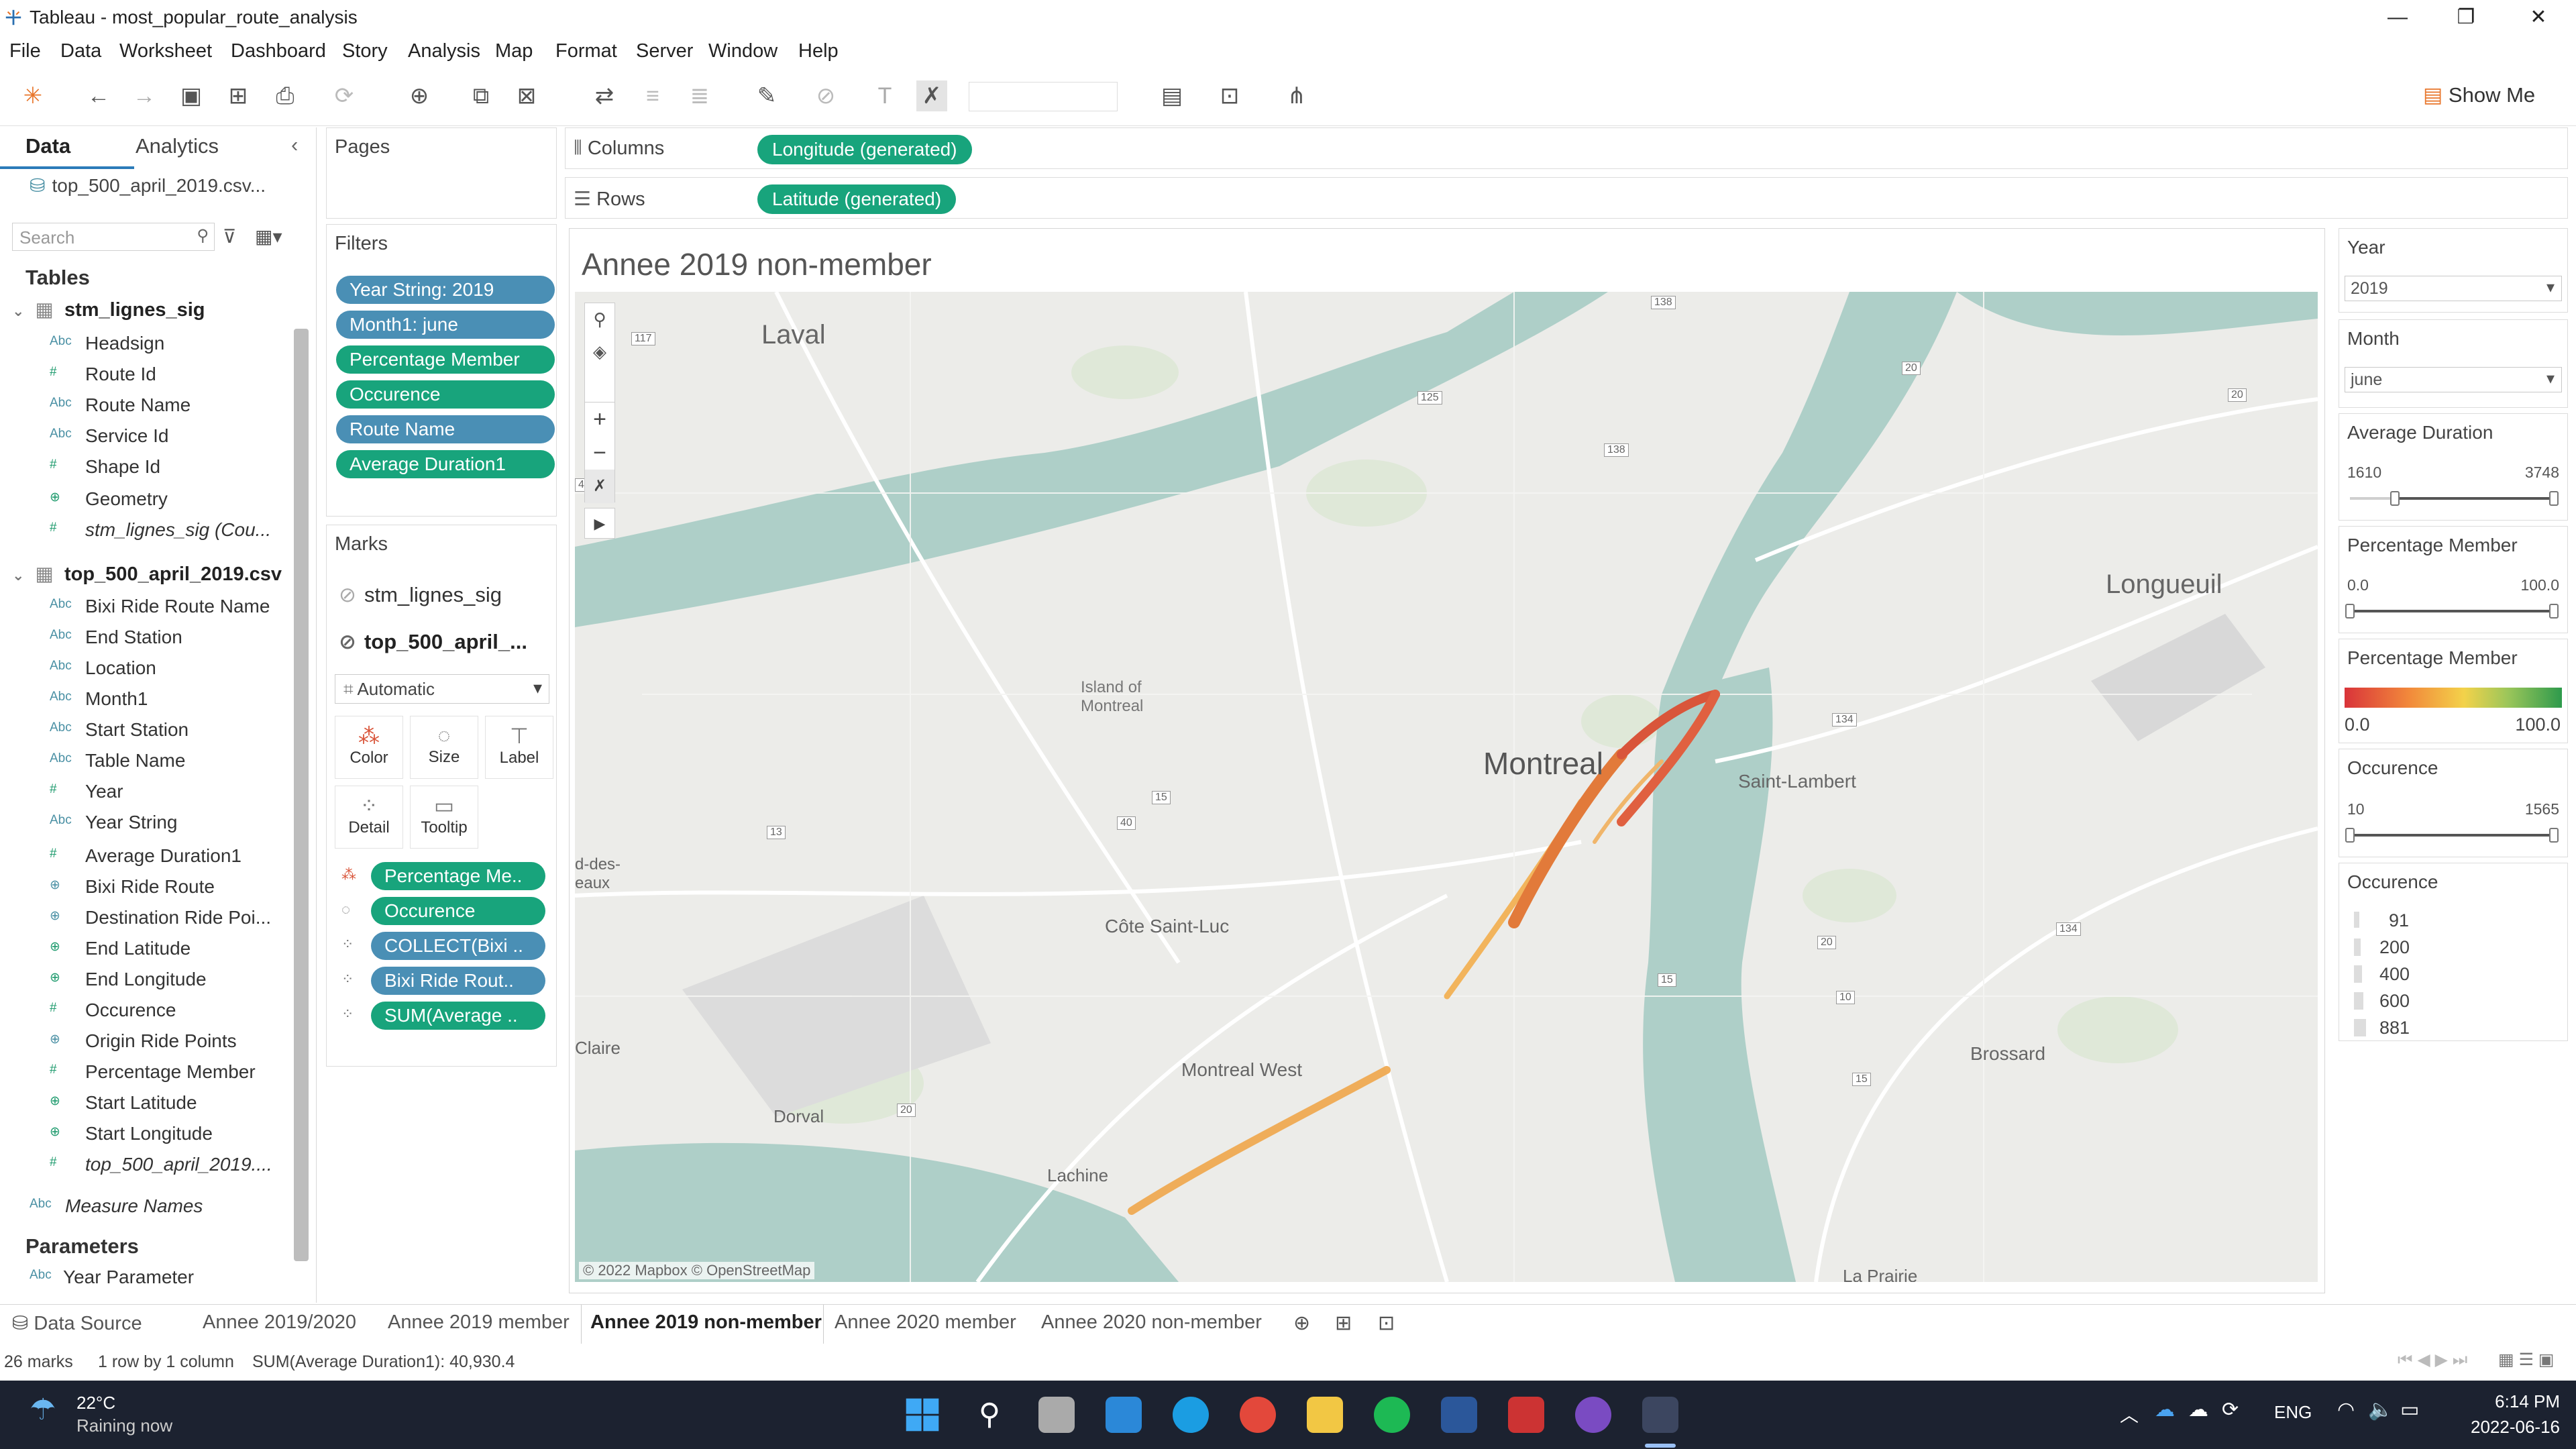 Image resolution: width=2576 pixels, height=1449 pixels. What do you see at coordinates (742, 51) in the screenshot?
I see `menu-window: Window` at bounding box center [742, 51].